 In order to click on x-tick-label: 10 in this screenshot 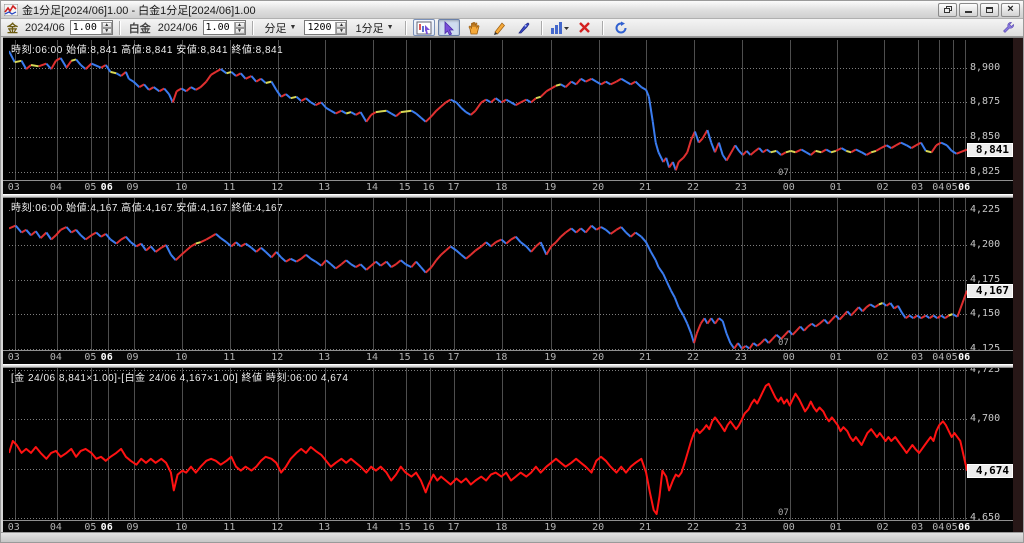, I will do `click(181, 187)`.